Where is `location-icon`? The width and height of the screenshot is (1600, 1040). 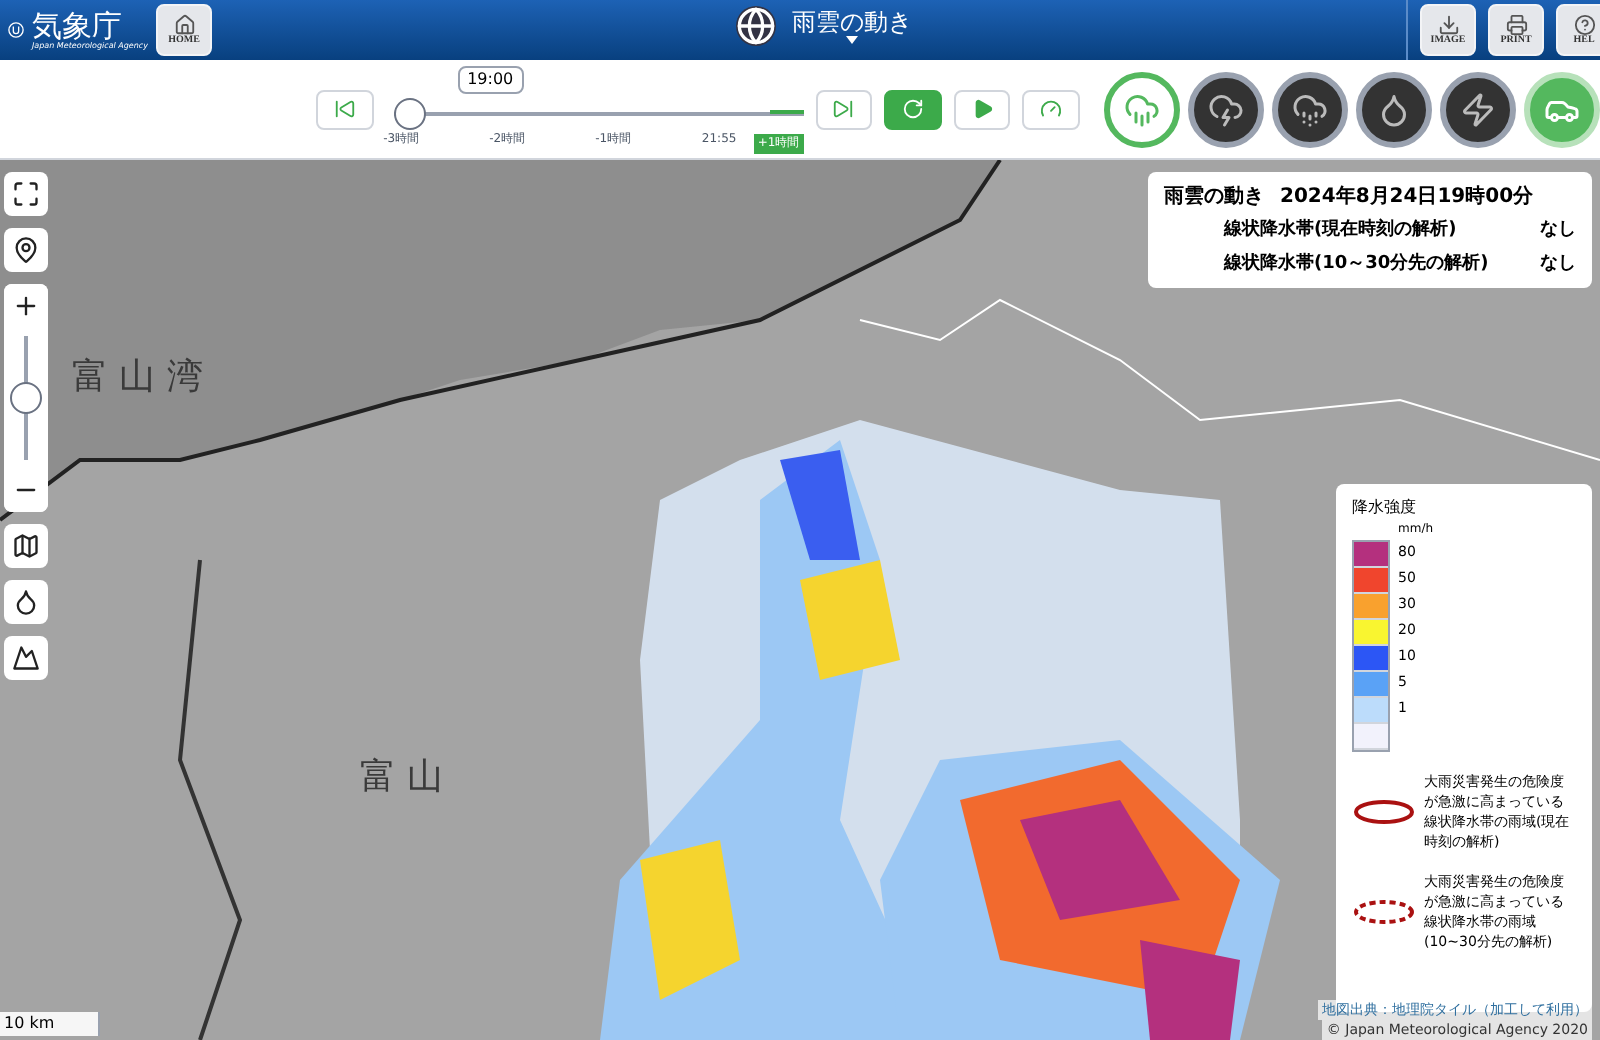
location-icon is located at coordinates (26, 250).